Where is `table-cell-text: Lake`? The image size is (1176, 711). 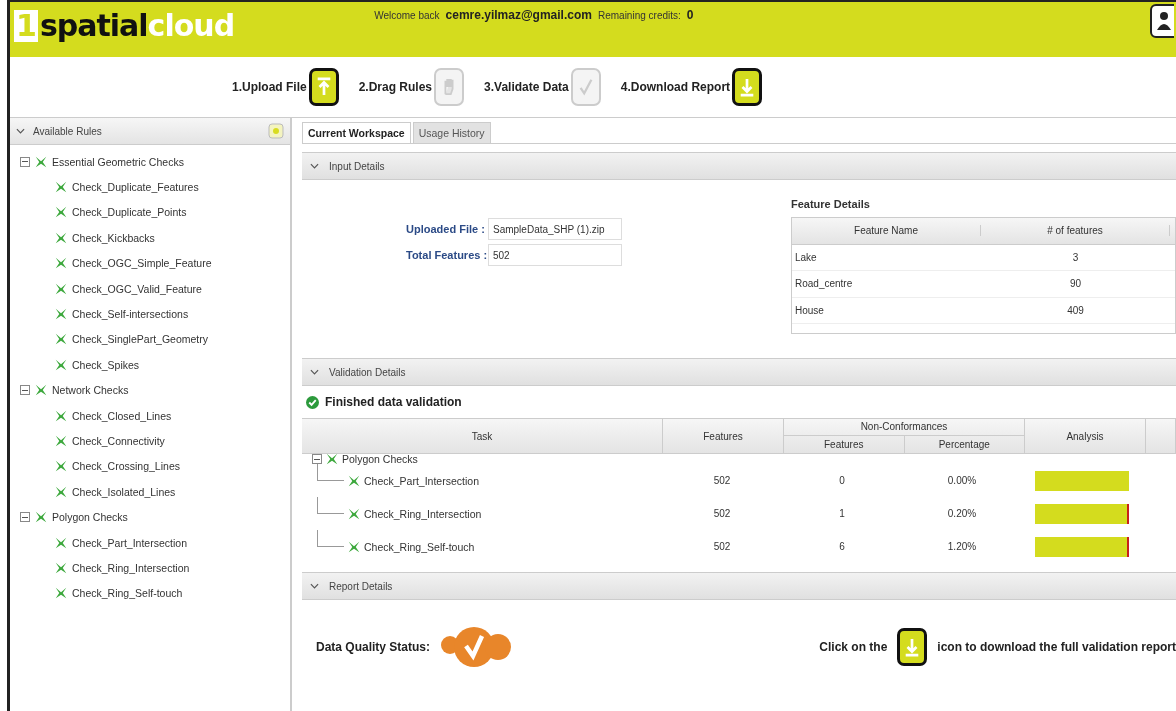
table-cell-text: Lake is located at coordinates (806, 257).